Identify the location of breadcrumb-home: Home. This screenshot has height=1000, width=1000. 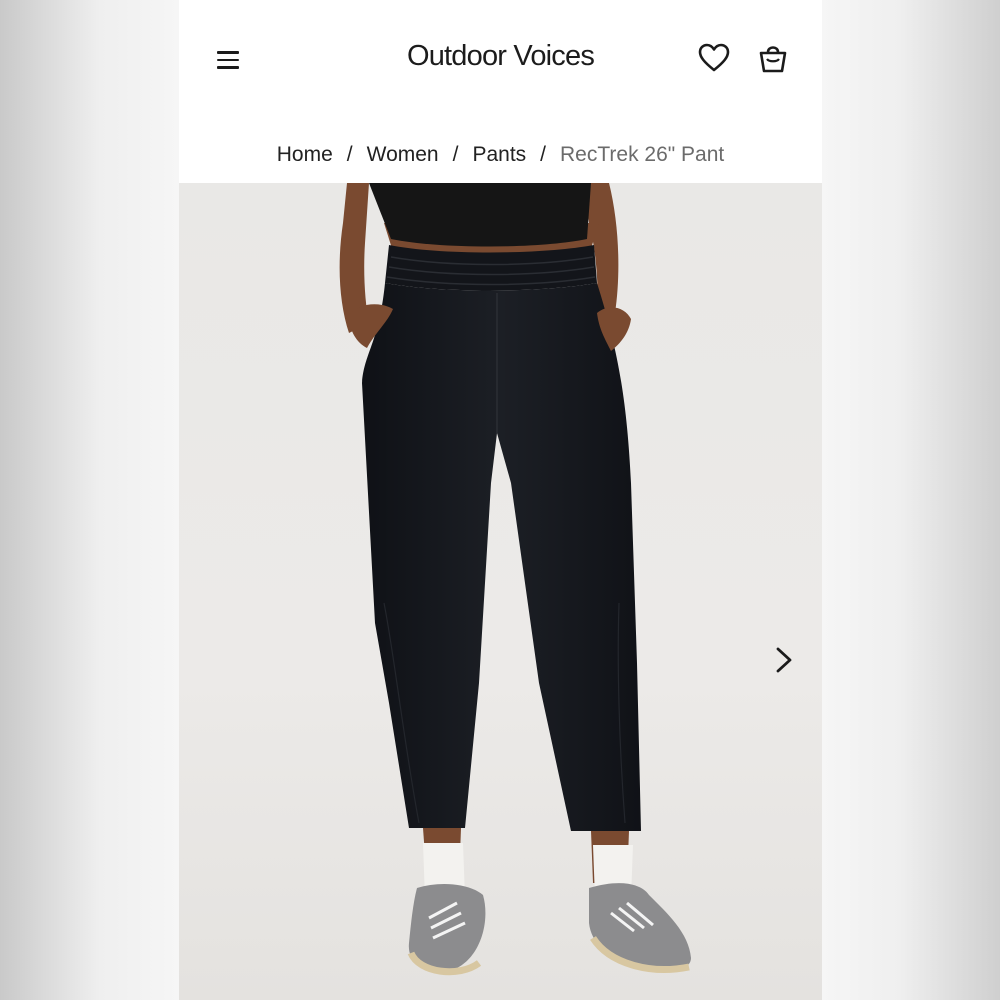
(305, 155).